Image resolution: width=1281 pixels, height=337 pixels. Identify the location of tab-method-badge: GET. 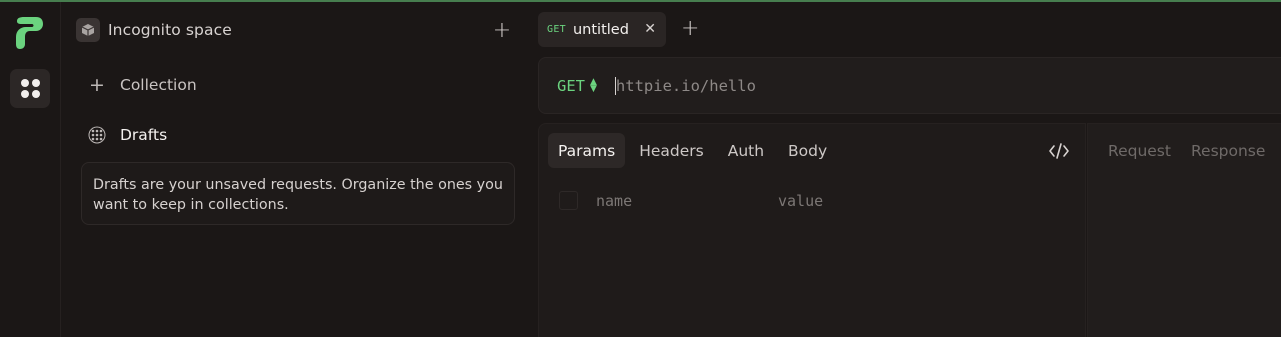
(556, 29).